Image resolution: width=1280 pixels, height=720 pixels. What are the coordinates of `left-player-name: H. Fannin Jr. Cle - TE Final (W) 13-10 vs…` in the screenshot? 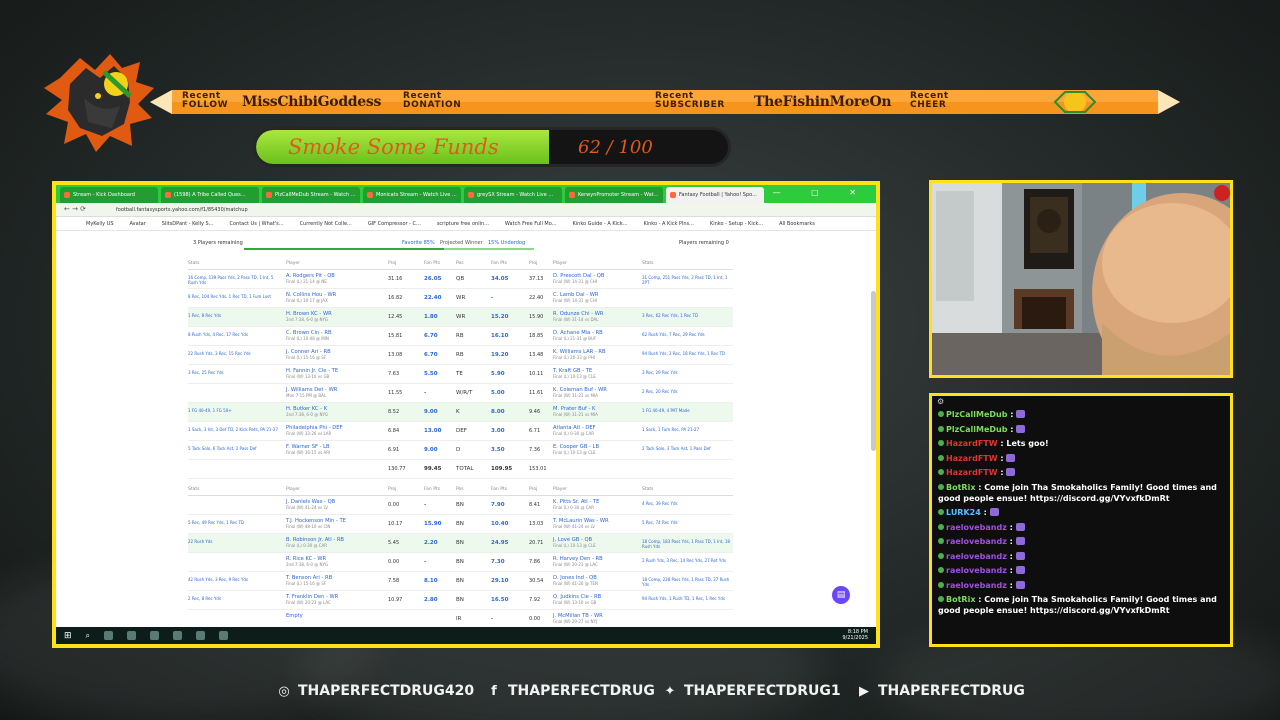 It's located at (312, 373).